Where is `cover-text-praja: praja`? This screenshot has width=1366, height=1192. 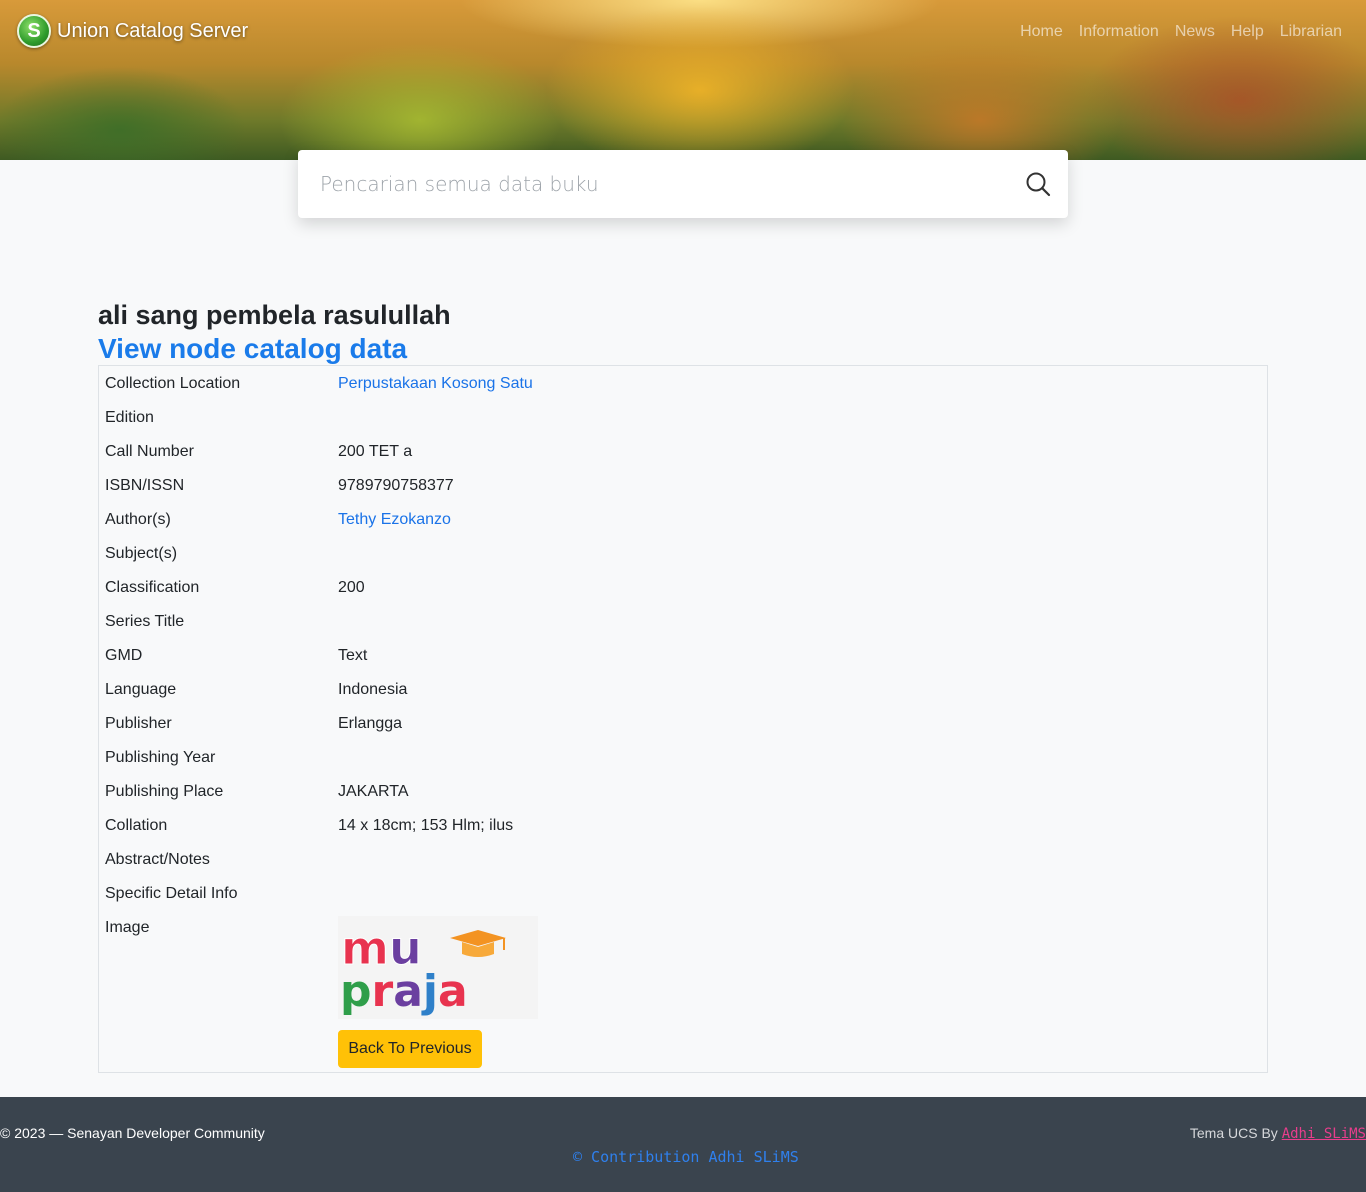 cover-text-praja: praja is located at coordinates (404, 991).